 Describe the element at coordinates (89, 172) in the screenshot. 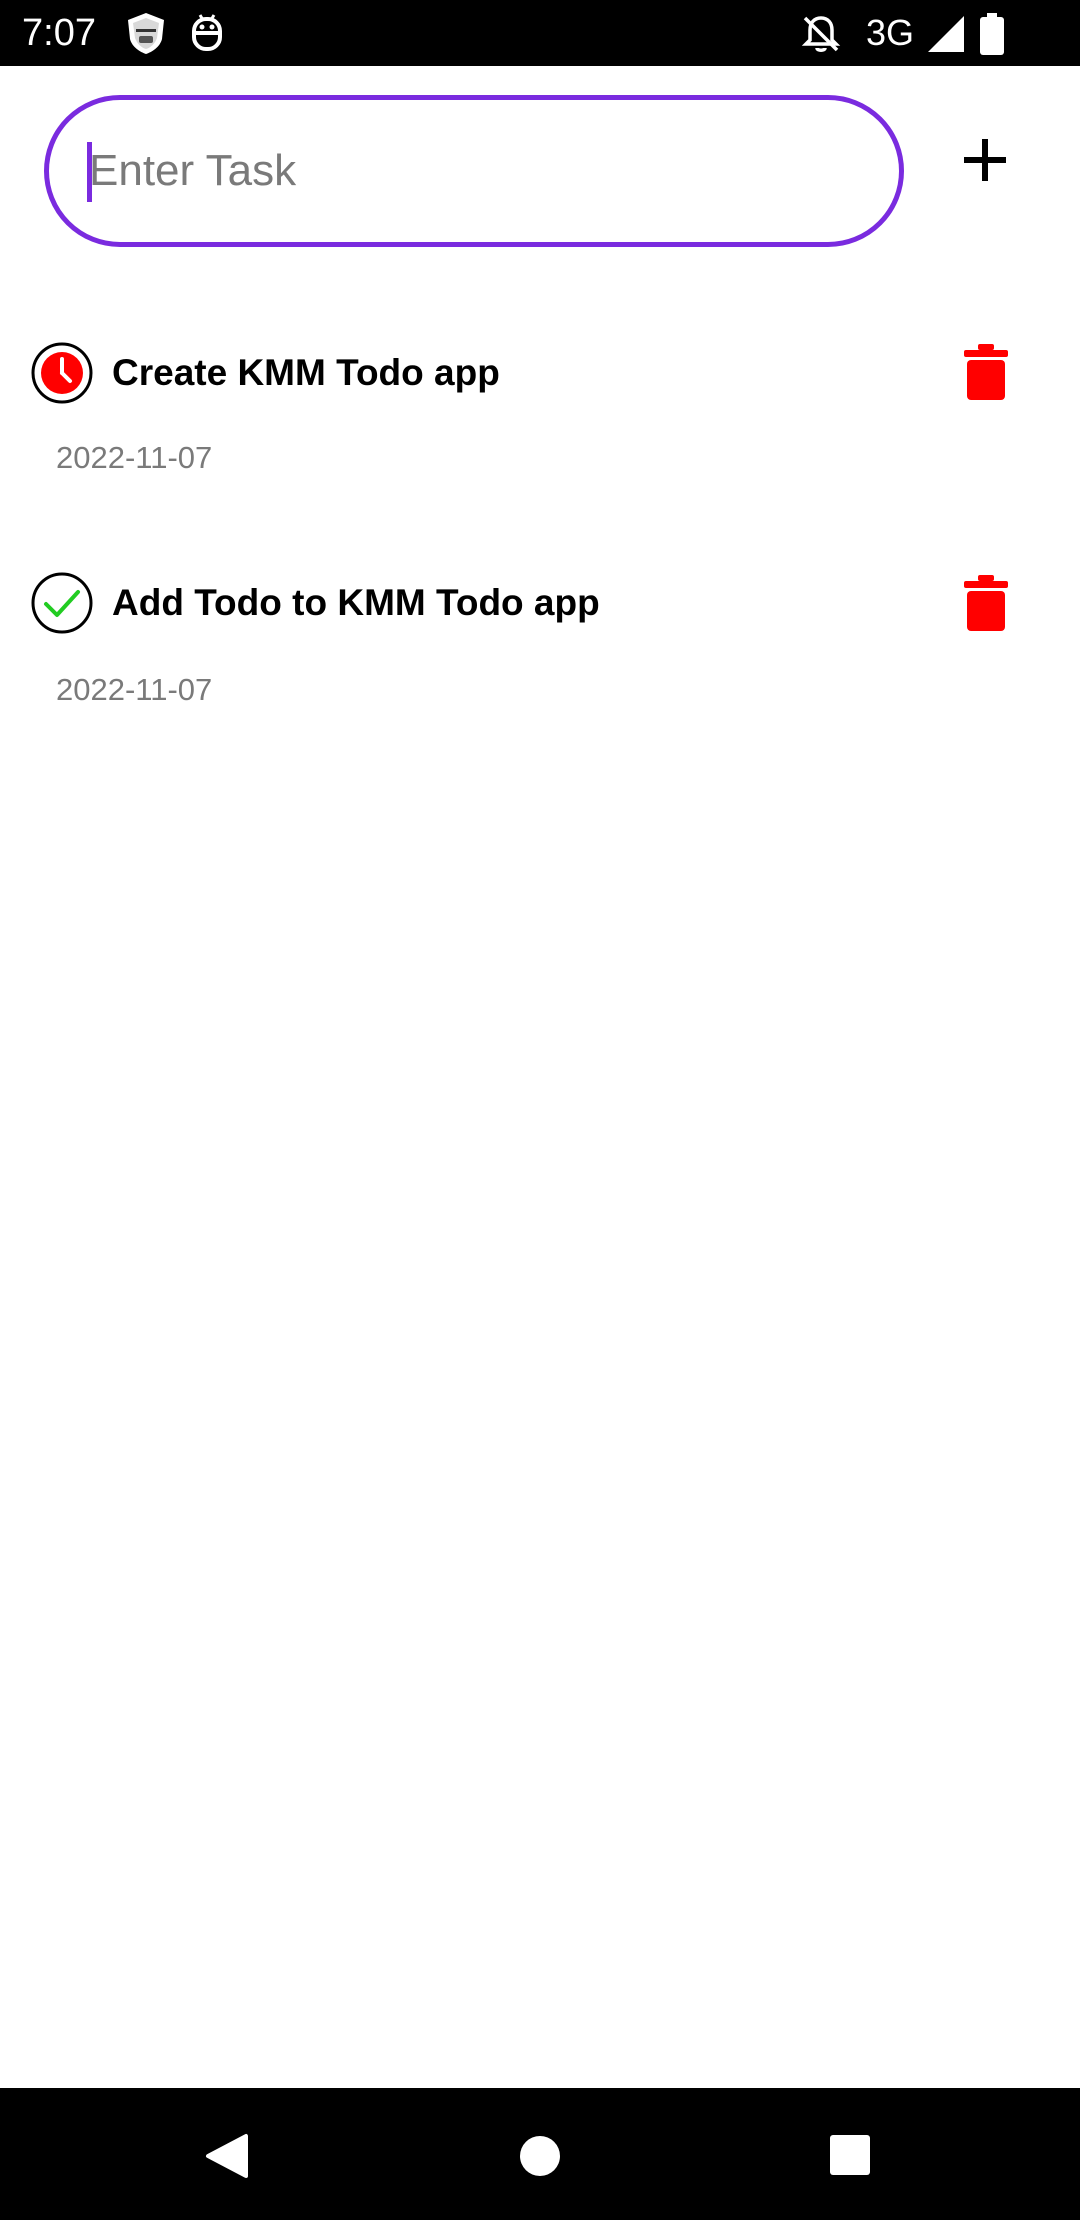

I see `text-cursor` at that location.